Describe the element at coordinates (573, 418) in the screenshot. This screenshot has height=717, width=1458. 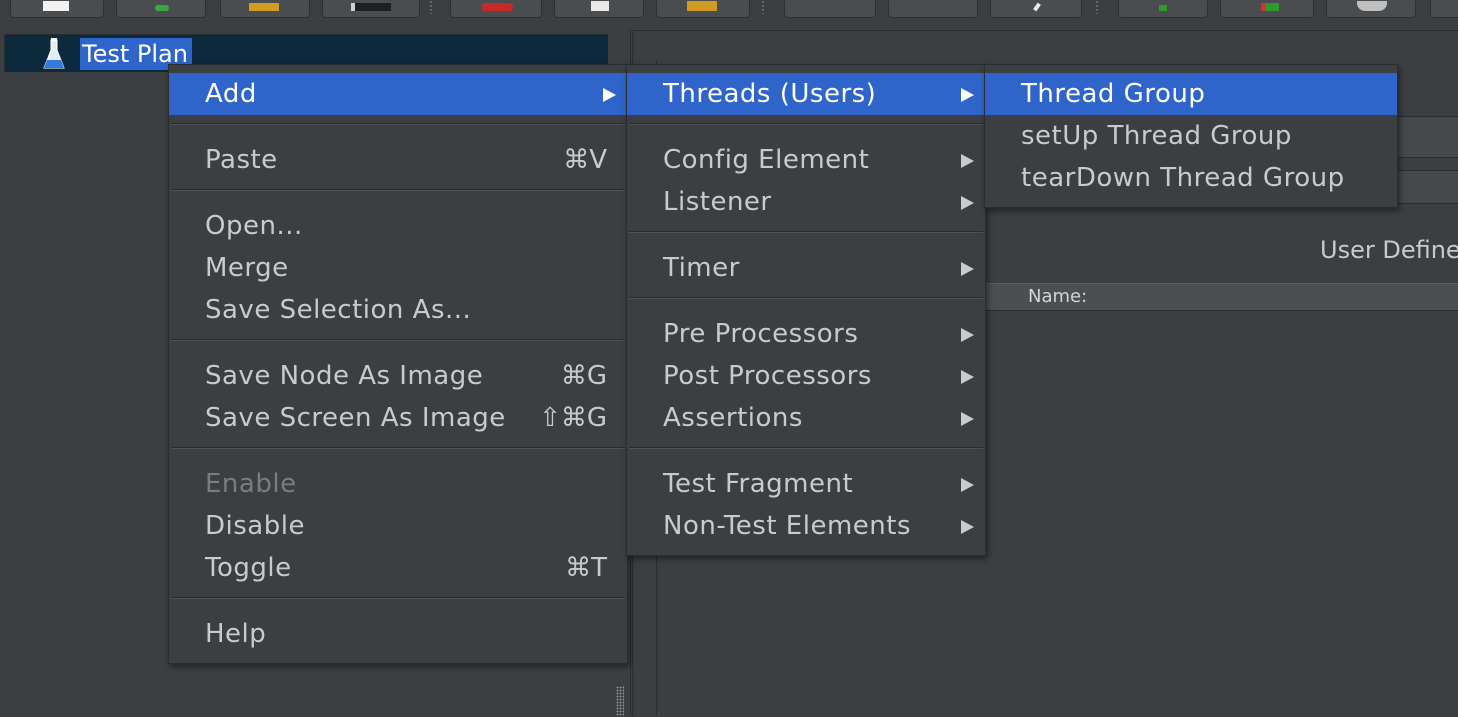
I see `shortcut-label: ⇧⌘G` at that location.